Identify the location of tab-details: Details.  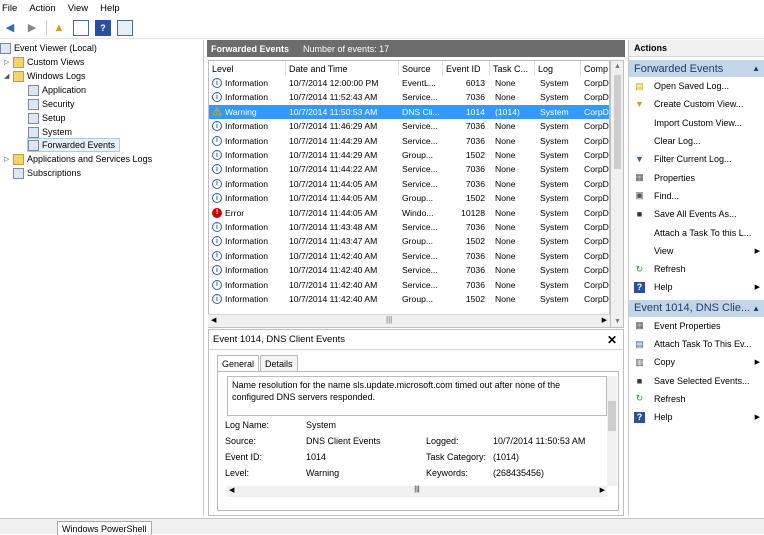
(279, 363).